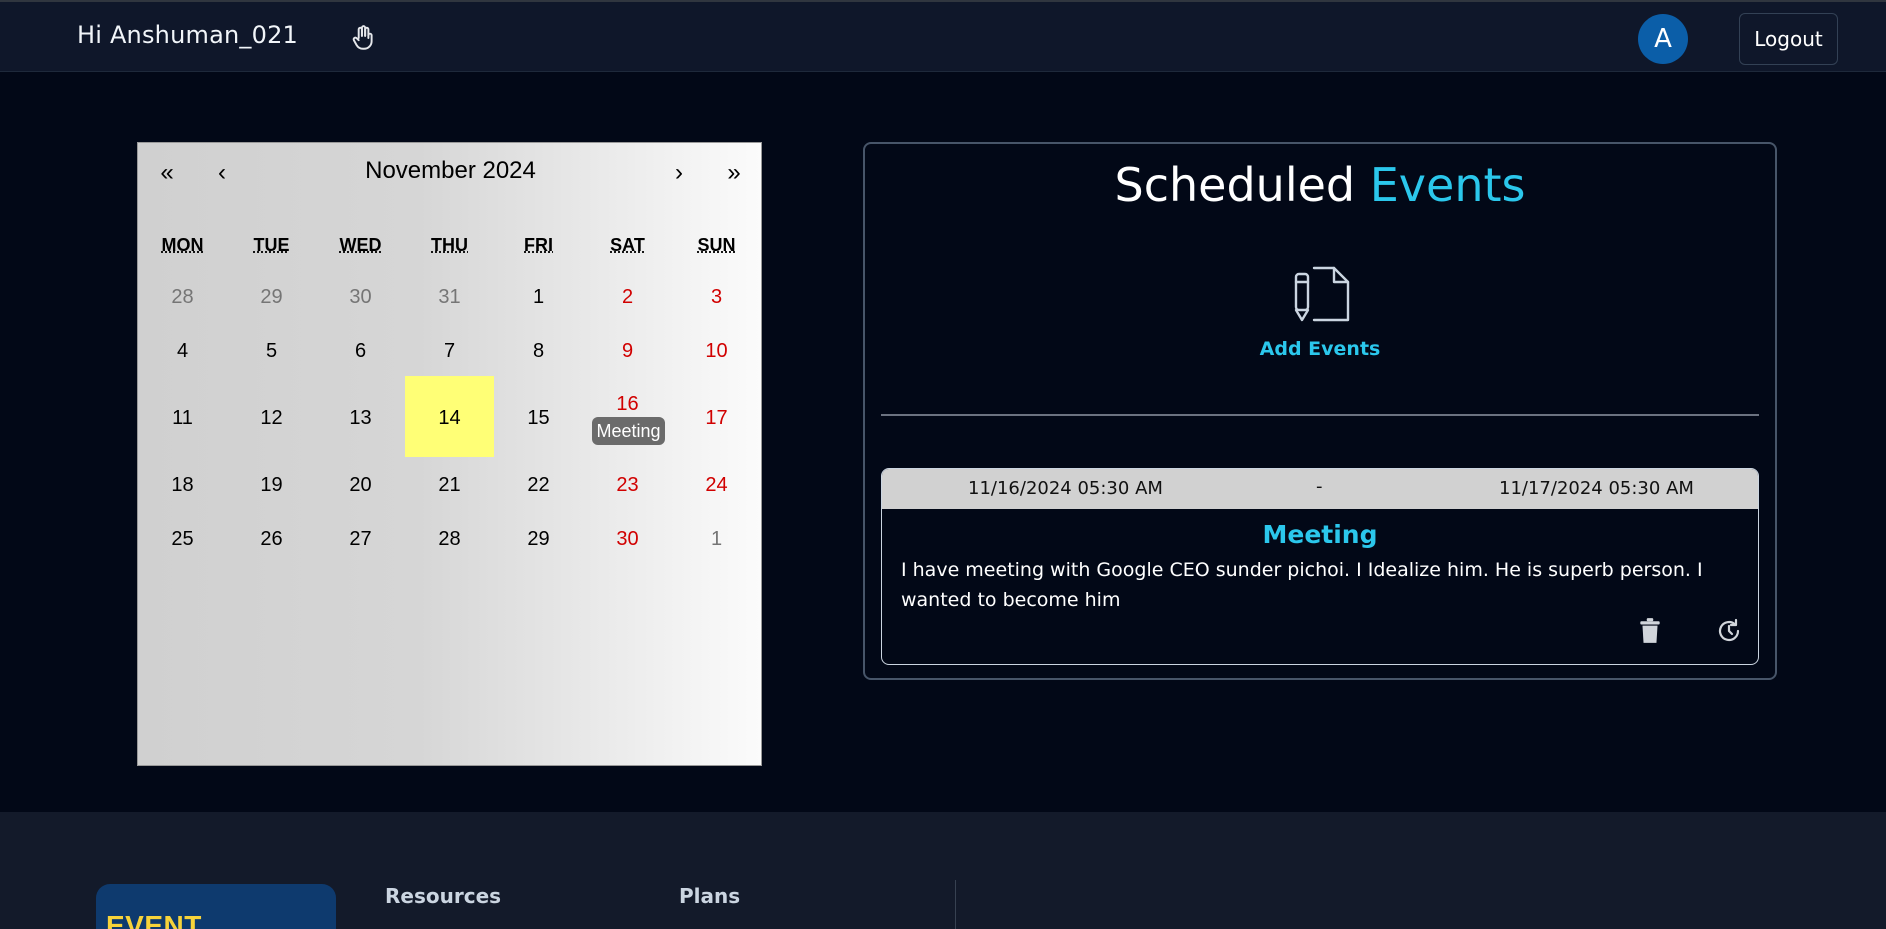 Image resolution: width=1886 pixels, height=929 pixels. I want to click on event-start-time: 11/16/2024 05:30 AM, so click(1065, 488).